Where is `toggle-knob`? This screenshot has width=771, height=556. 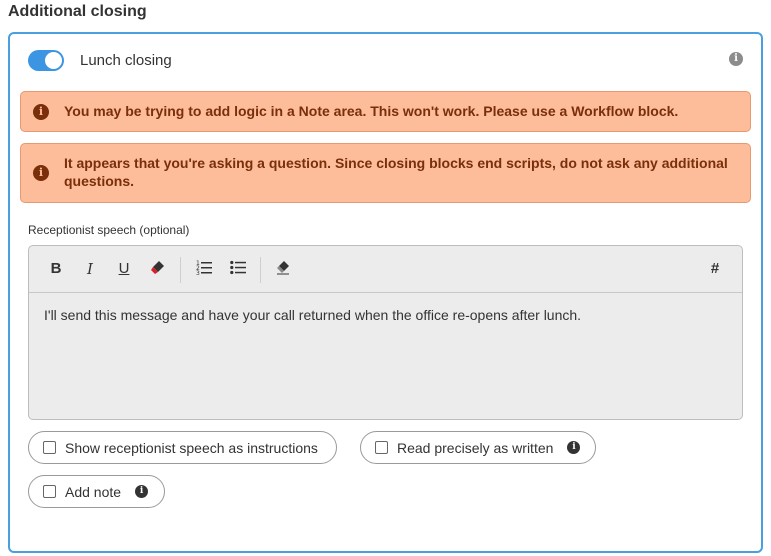
toggle-knob is located at coordinates (53, 60).